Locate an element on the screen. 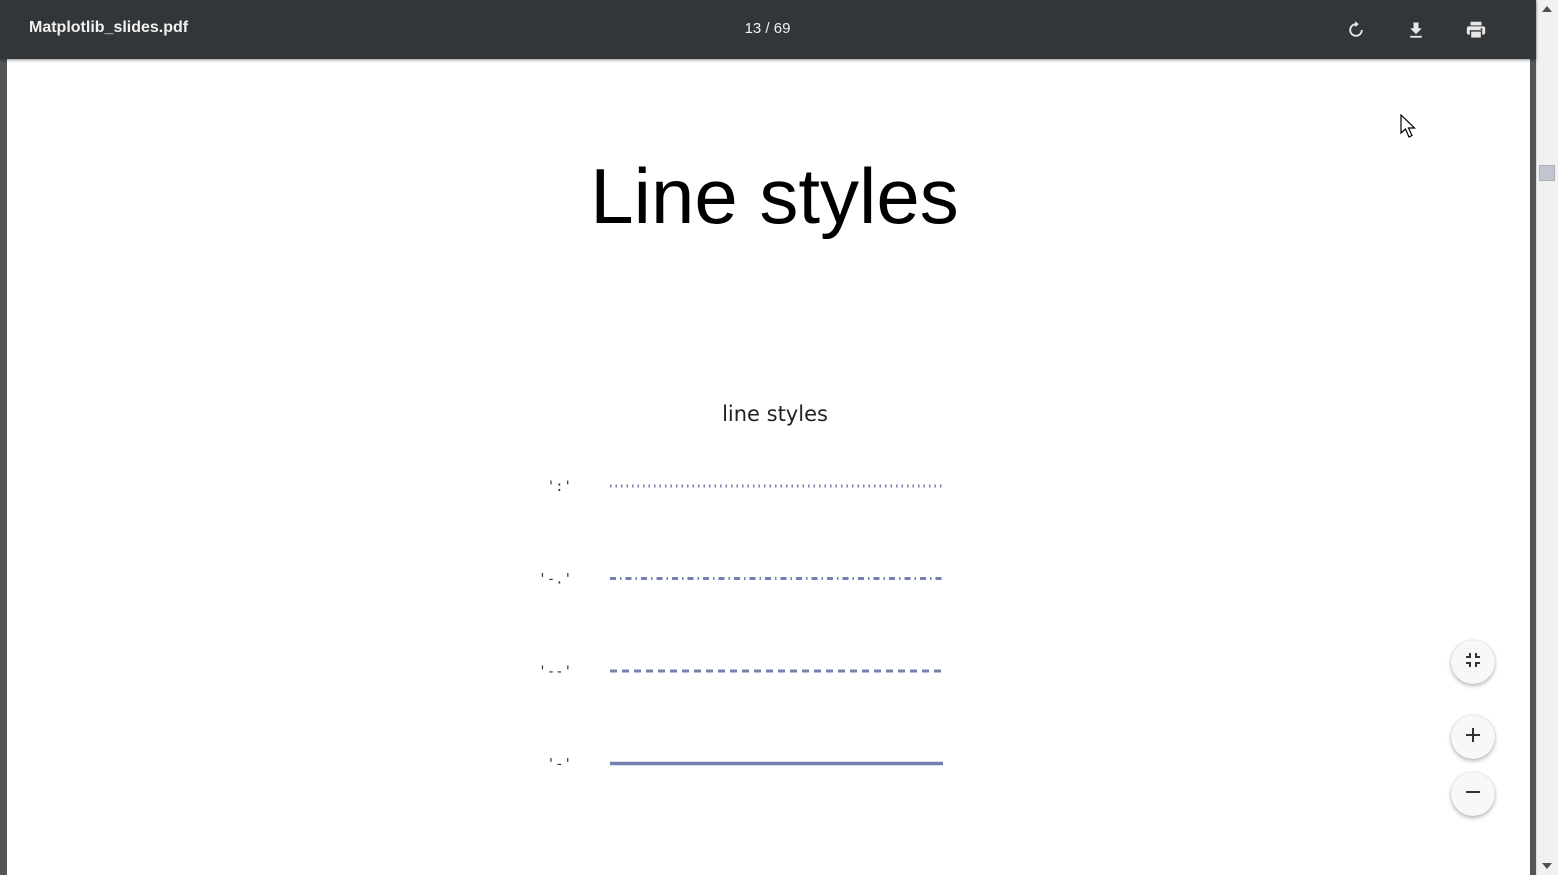  zoom-in-button is located at coordinates (1473, 737).